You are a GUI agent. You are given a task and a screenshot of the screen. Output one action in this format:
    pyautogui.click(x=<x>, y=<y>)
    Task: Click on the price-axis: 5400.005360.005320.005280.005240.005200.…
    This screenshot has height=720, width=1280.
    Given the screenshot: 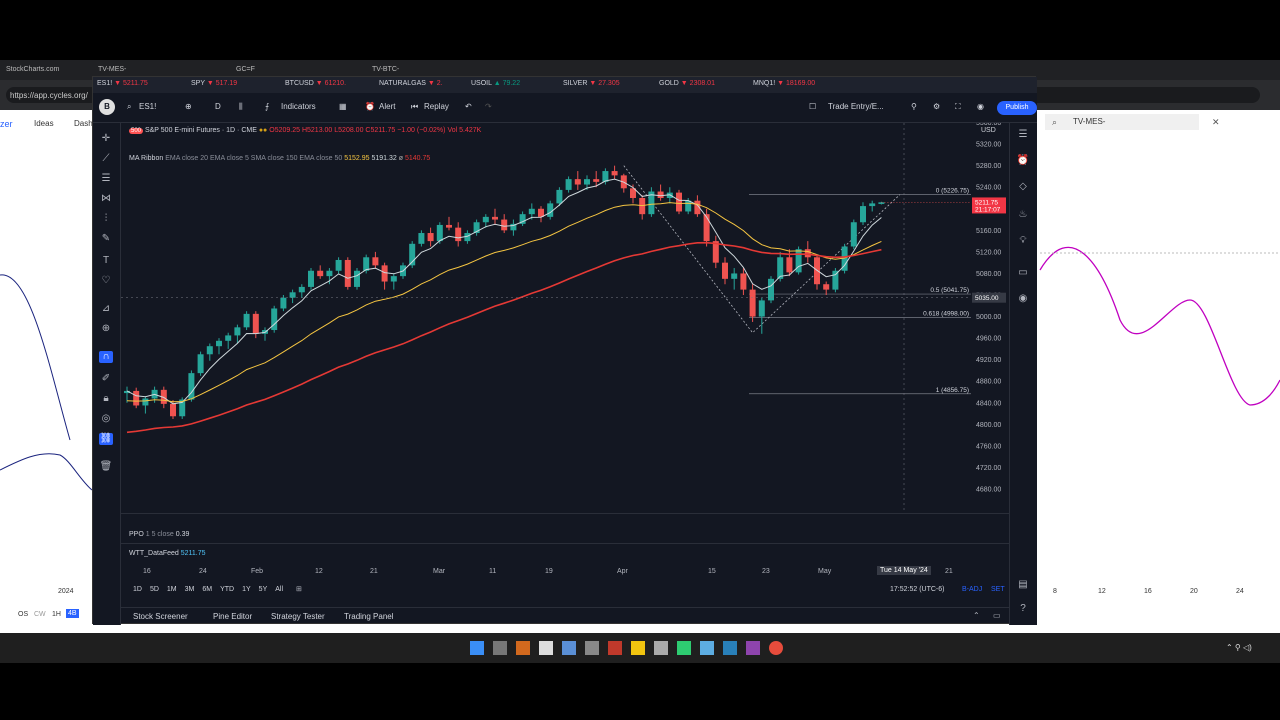 What is the action you would take?
    pyautogui.click(x=988, y=308)
    